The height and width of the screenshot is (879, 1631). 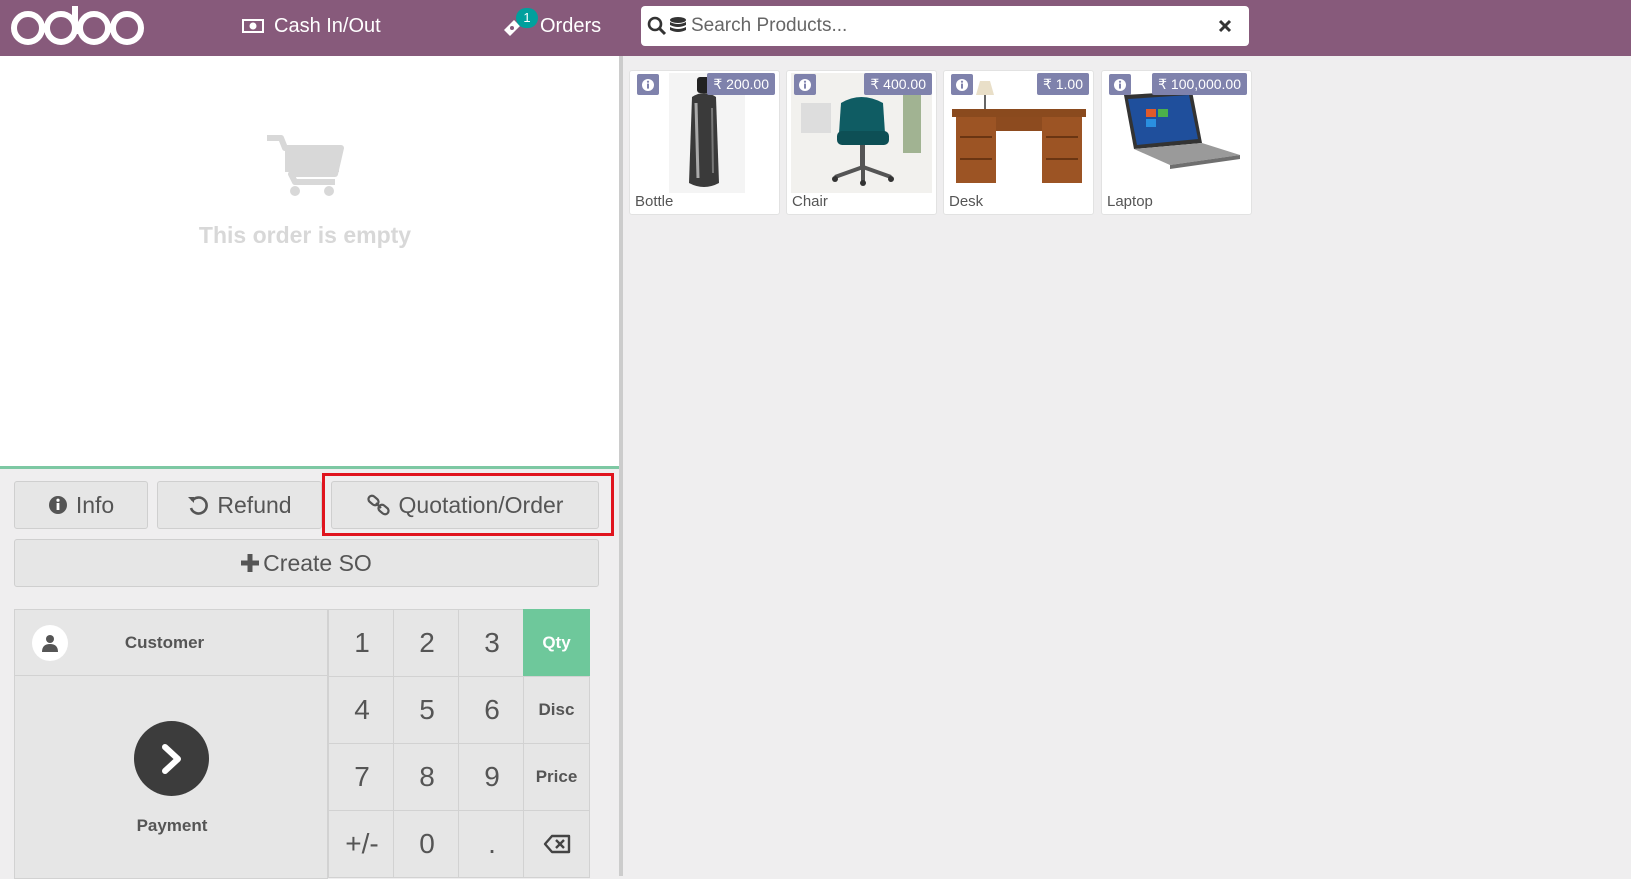 What do you see at coordinates (95, 504) in the screenshot?
I see `info-label: Info` at bounding box center [95, 504].